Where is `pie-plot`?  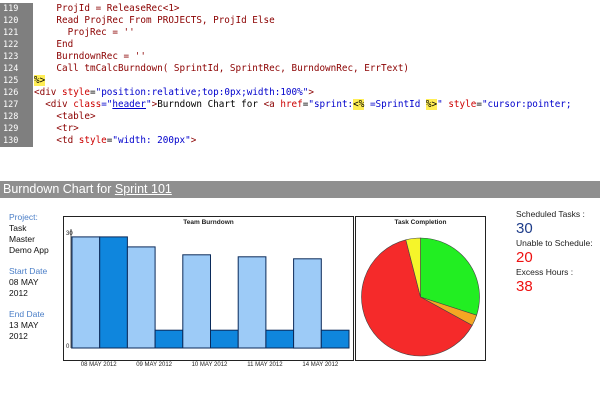
pie-plot is located at coordinates (420, 297).